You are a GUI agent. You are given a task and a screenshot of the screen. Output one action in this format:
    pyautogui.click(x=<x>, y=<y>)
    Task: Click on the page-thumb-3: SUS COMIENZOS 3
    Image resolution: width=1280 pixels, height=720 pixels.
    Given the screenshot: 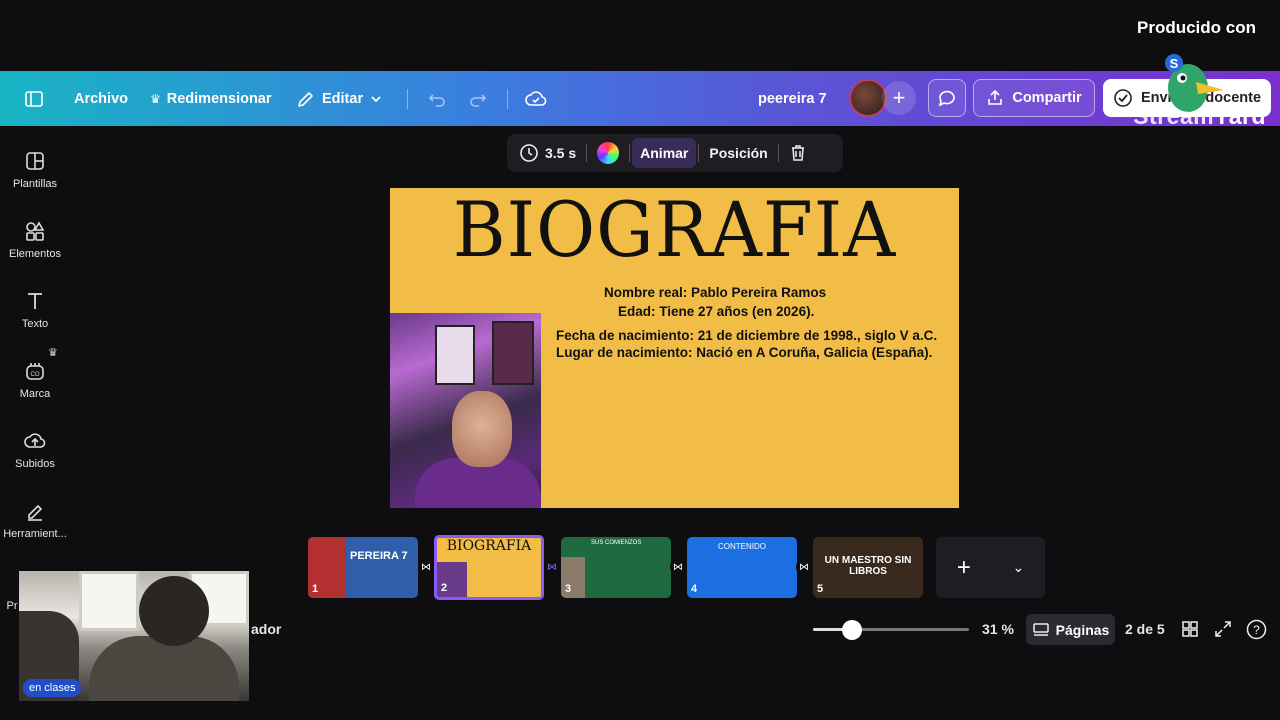 What is the action you would take?
    pyautogui.click(x=616, y=567)
    